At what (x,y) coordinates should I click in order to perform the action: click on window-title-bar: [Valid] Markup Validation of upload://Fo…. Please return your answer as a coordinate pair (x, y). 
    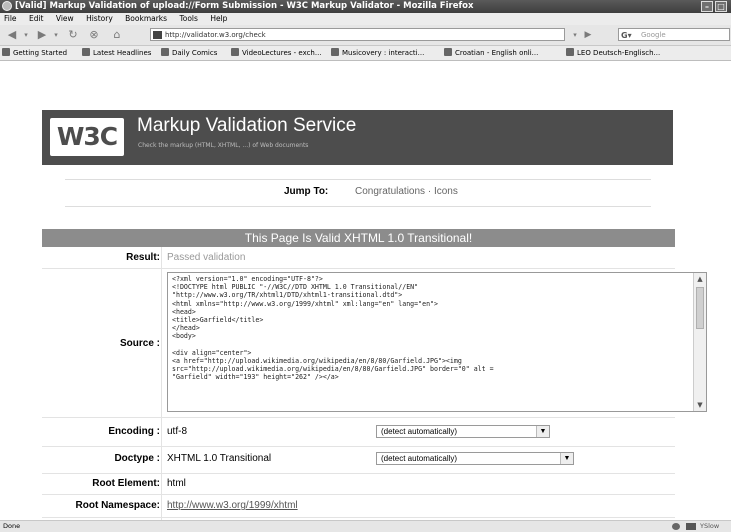
    Looking at the image, I should click on (365, 6).